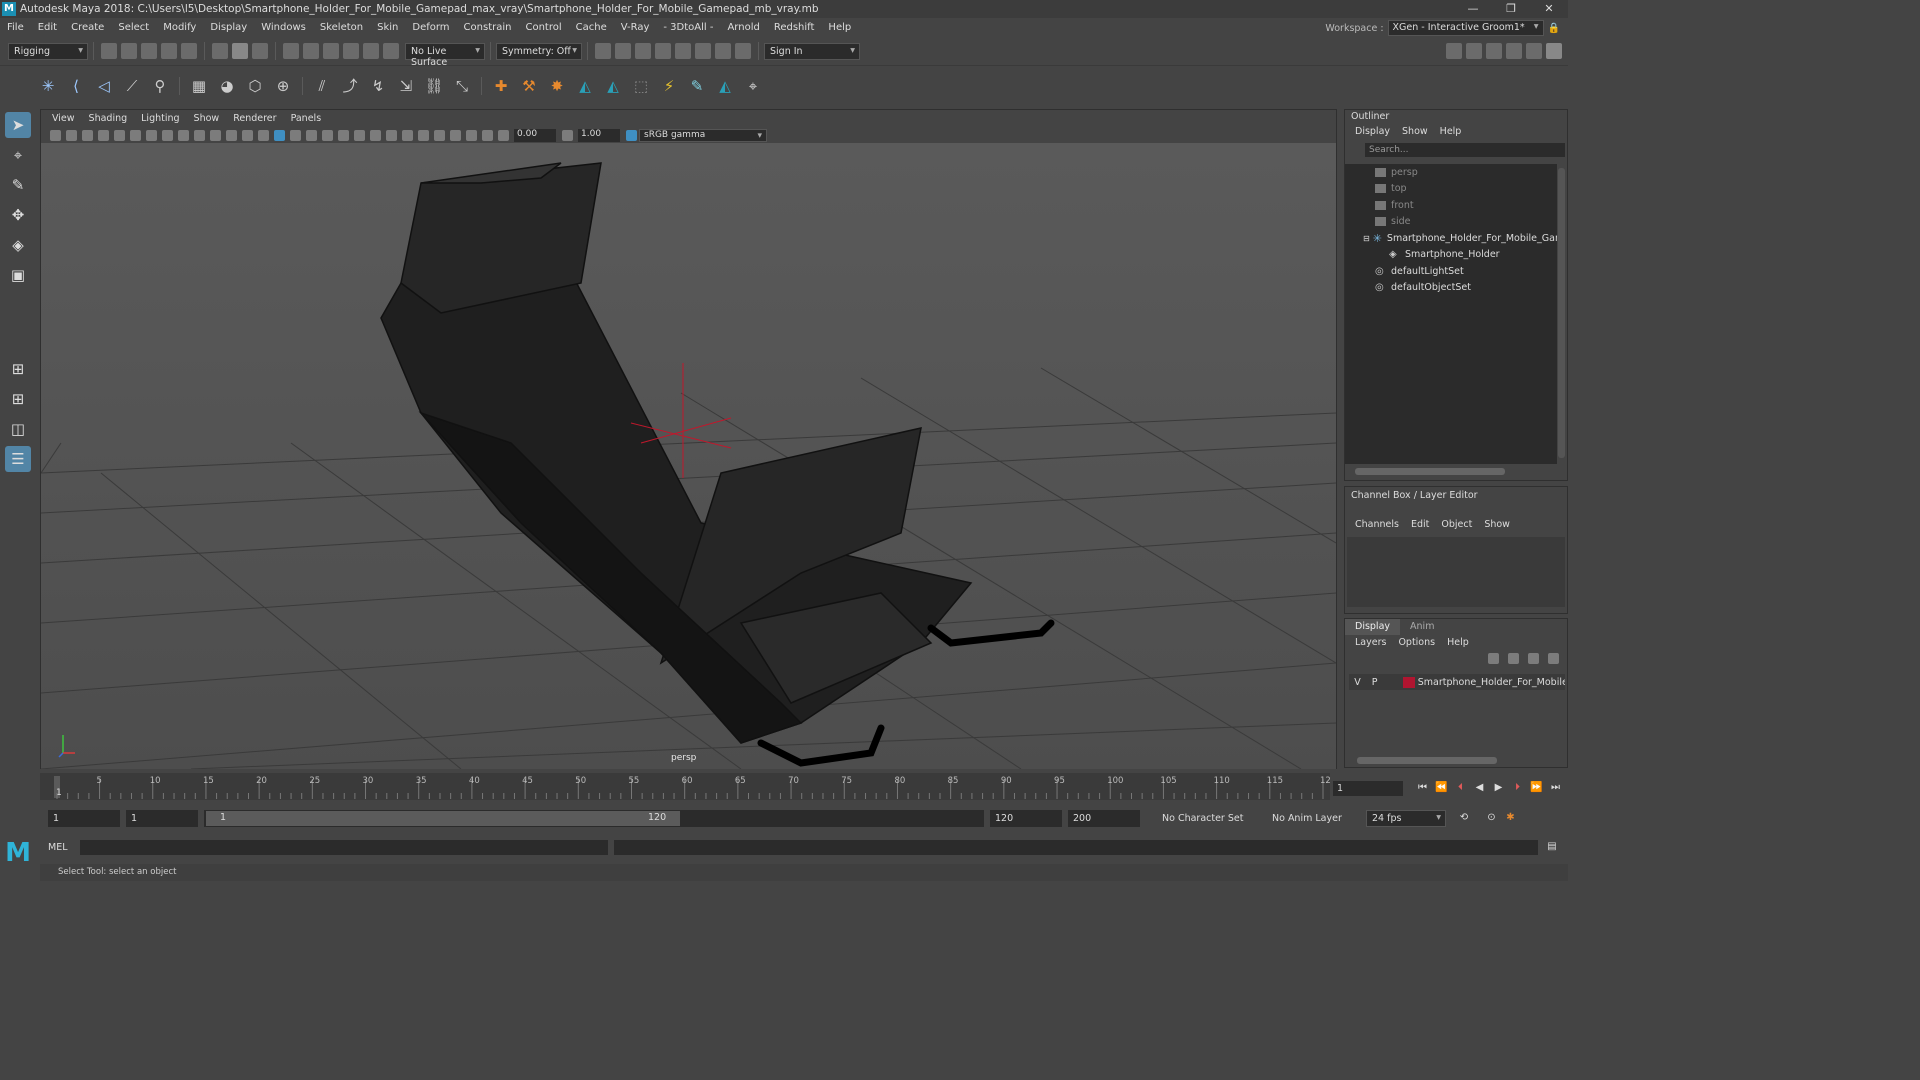 The width and height of the screenshot is (1920, 1080). What do you see at coordinates (1456, 524) in the screenshot?
I see `cb-menu-object: Object` at bounding box center [1456, 524].